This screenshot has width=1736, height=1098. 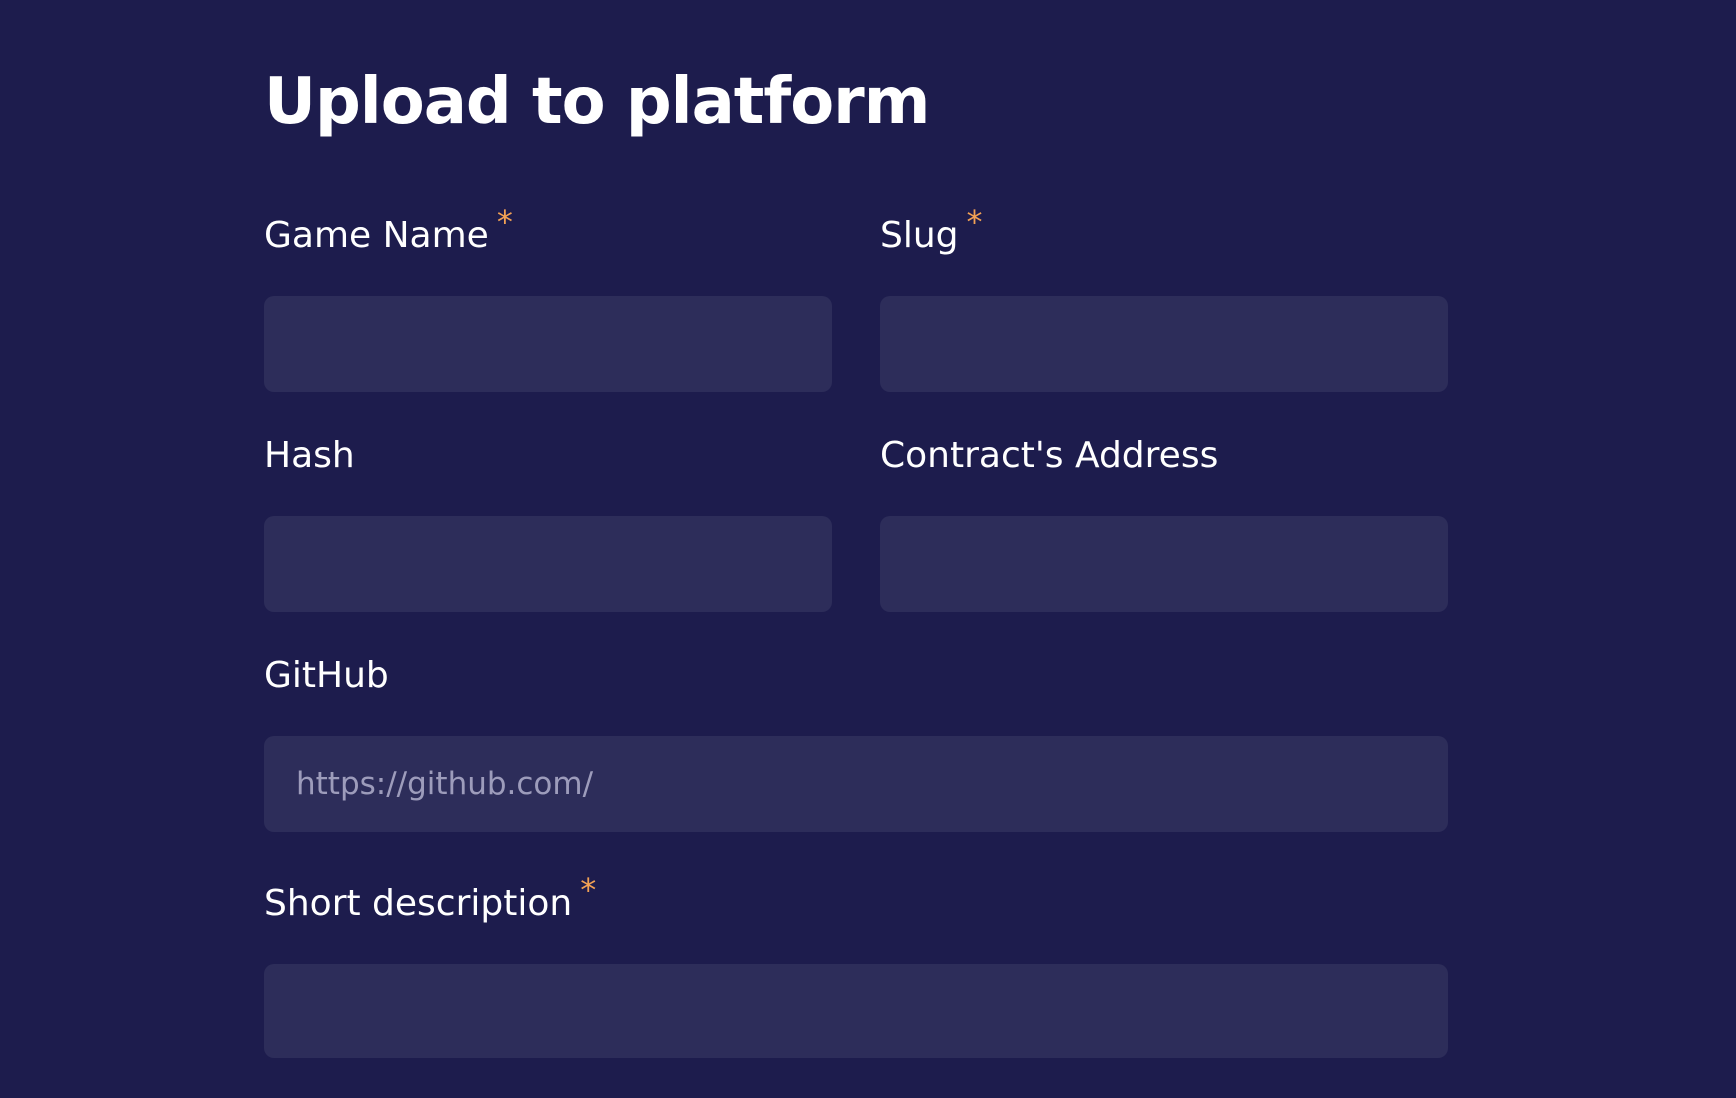 I want to click on slug-field: Slug *, so click(x=1164, y=297).